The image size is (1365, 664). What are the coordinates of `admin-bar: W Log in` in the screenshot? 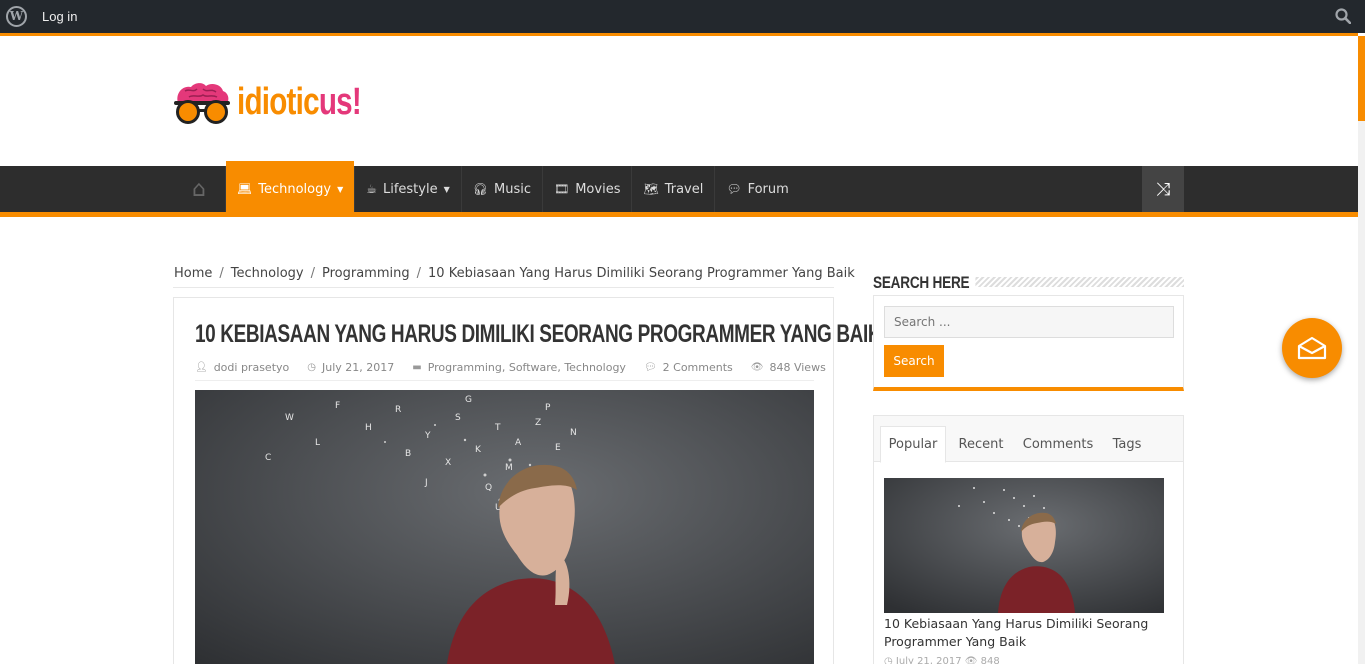 It's located at (682, 16).